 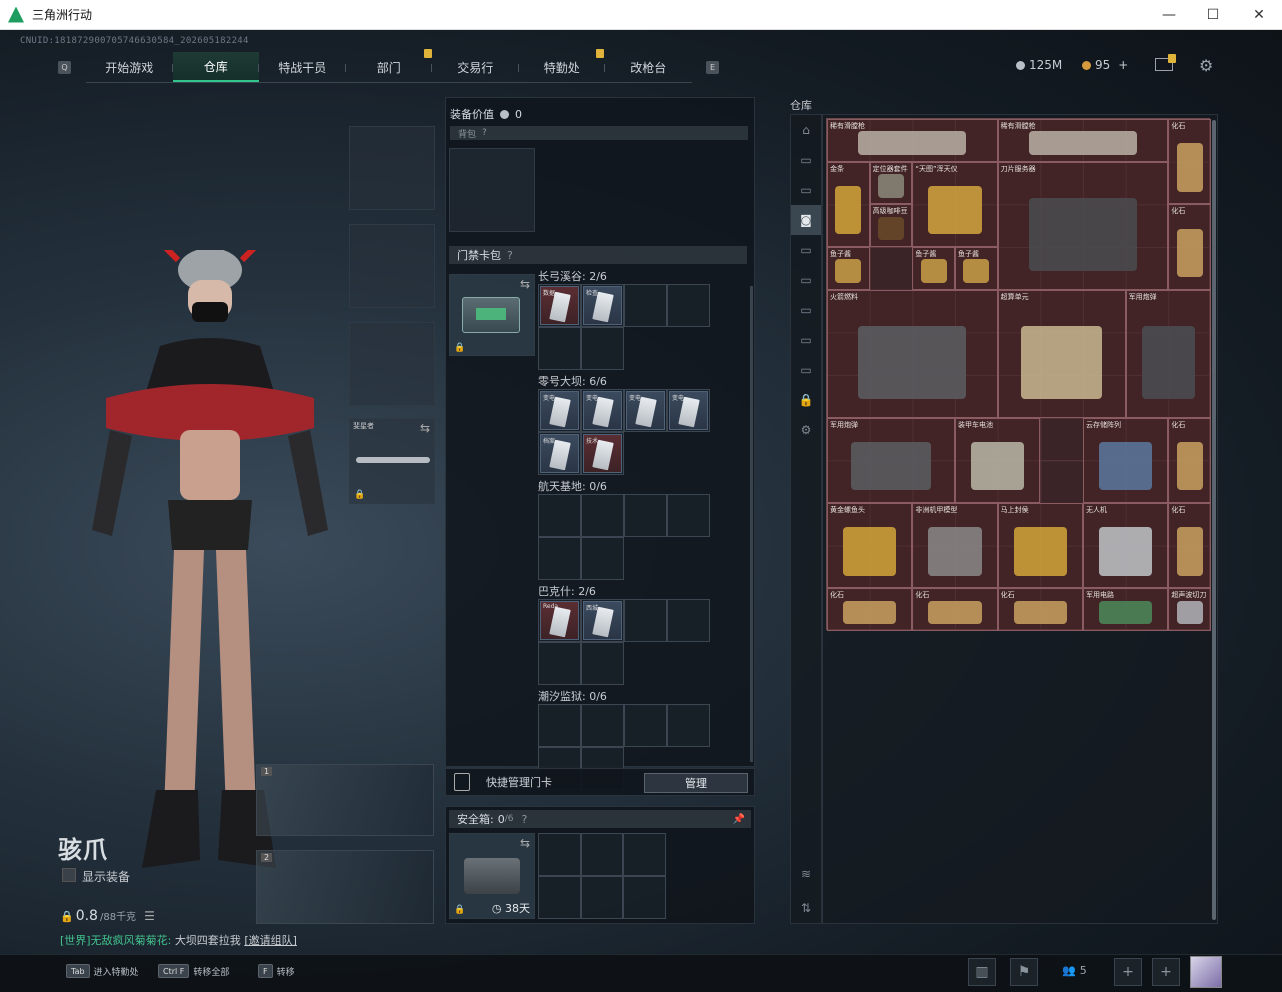 What do you see at coordinates (1169, 15) in the screenshot?
I see `minimize-button: —` at bounding box center [1169, 15].